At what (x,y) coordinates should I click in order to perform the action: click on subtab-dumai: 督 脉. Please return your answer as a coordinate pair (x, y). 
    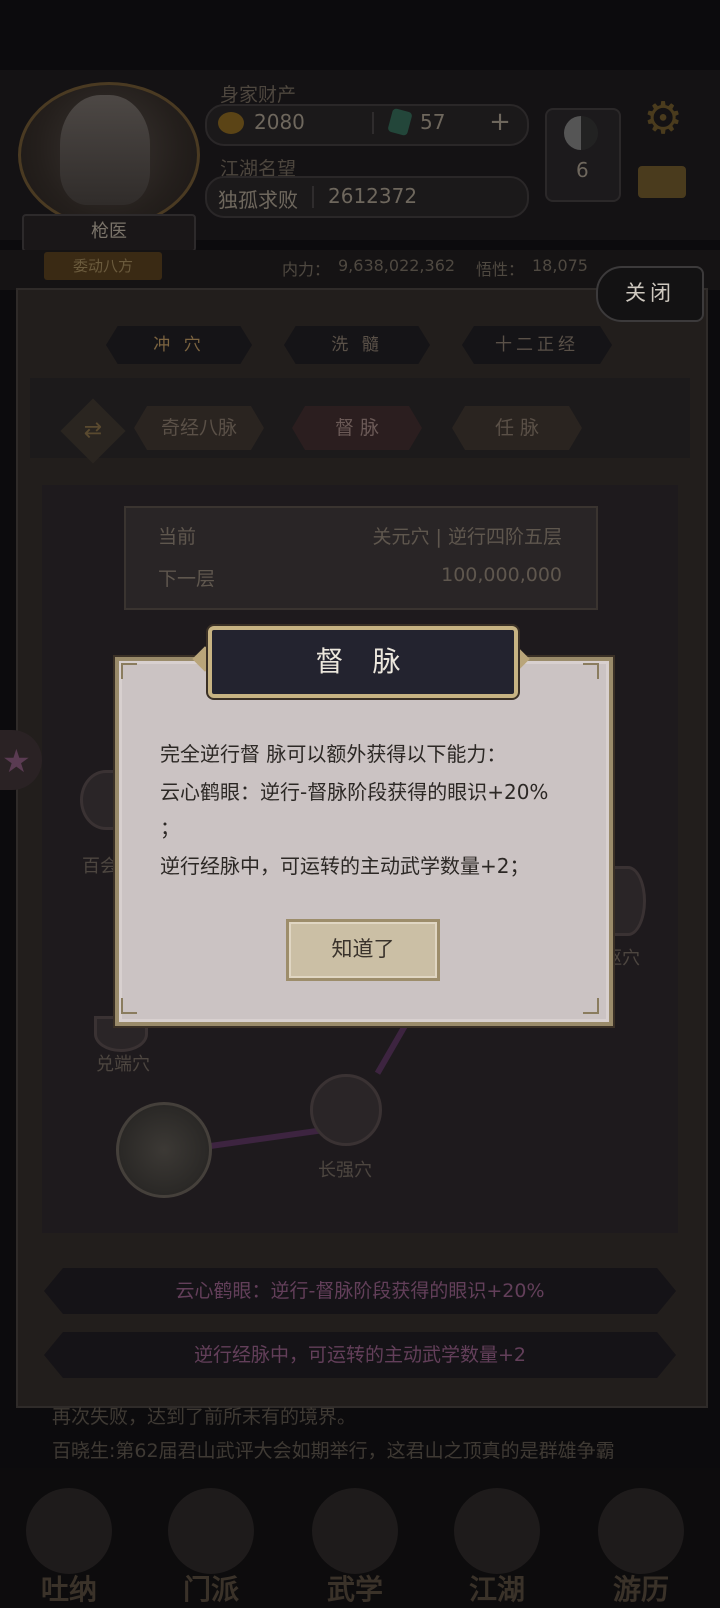
    Looking at the image, I should click on (357, 428).